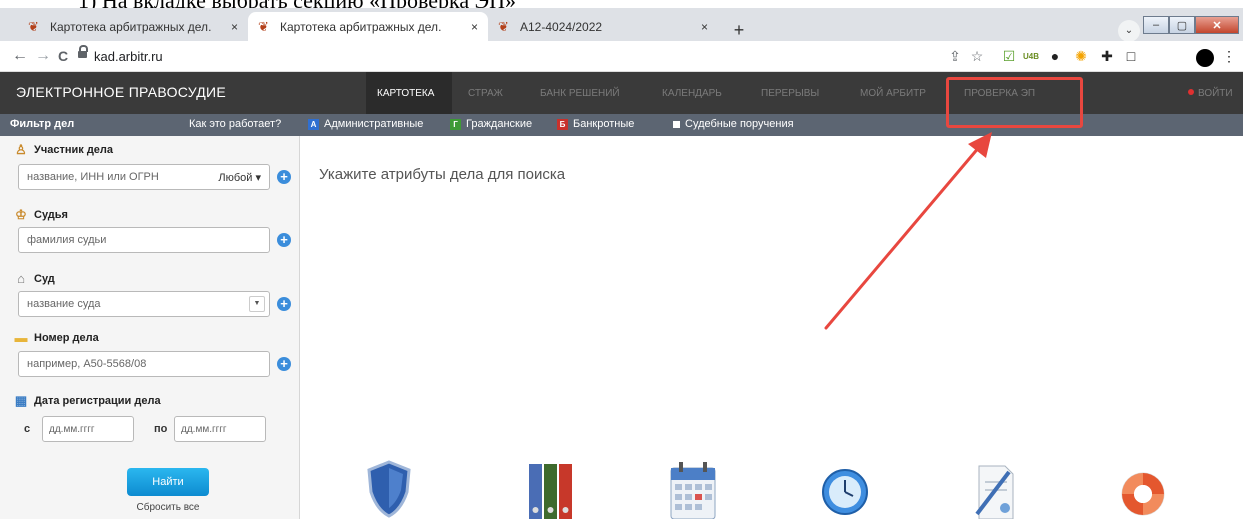 This screenshot has width=1243, height=519. Describe the element at coordinates (1191, 92) in the screenshot. I see `login-status-dot` at that location.